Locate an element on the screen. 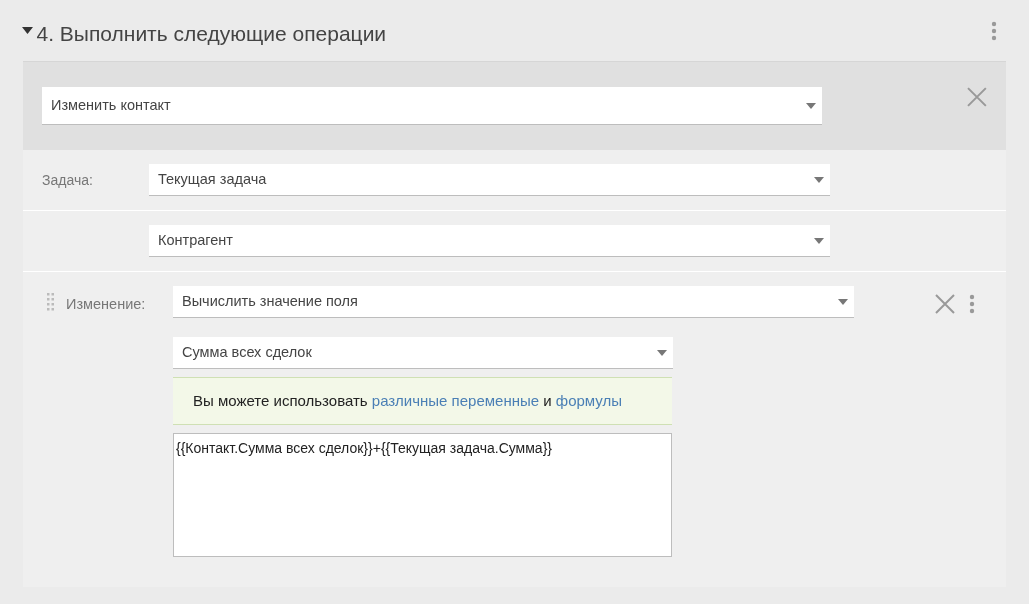  dropdown: Вычислить значение поля is located at coordinates (513, 302).